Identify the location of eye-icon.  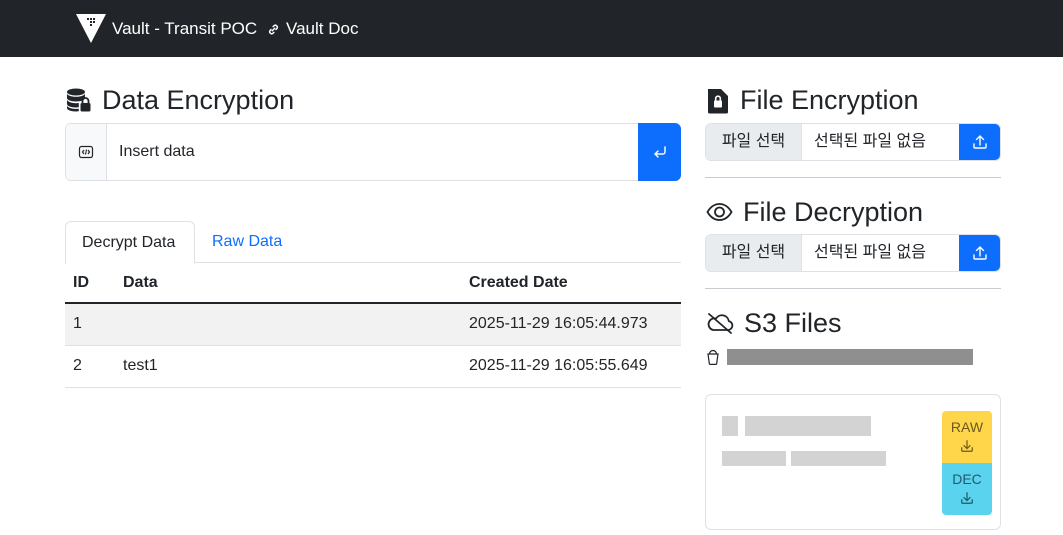
(719, 212).